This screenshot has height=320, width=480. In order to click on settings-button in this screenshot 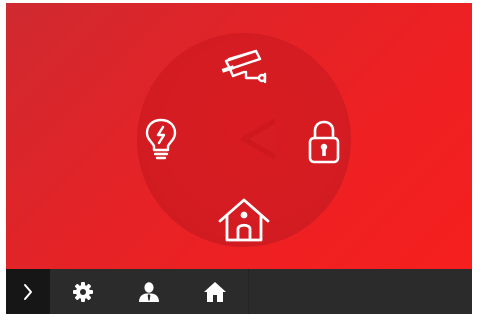, I will do `click(83, 291)`.